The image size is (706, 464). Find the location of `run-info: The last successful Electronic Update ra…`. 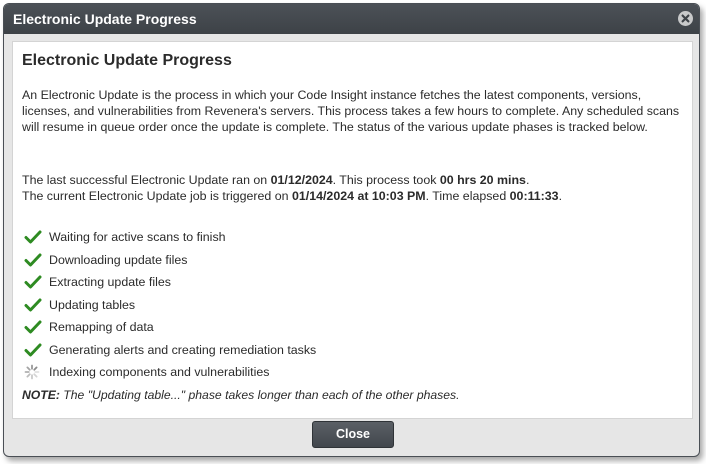

run-info: The last successful Electronic Update ra… is located at coordinates (354, 188).